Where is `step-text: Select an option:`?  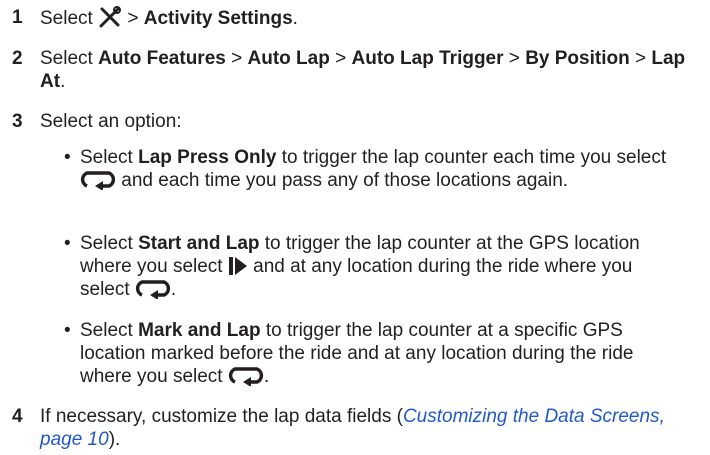
step-text: Select an option: is located at coordinates (111, 121).